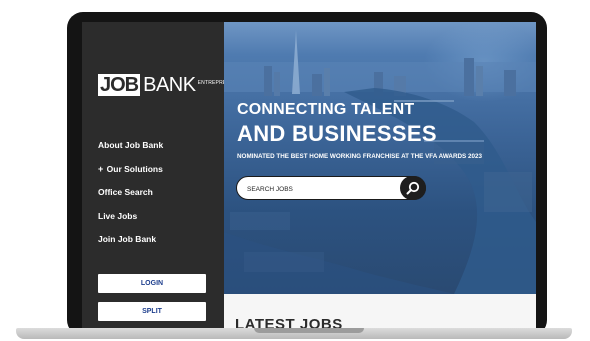 This screenshot has height=341, width=590. I want to click on latest-jobs-section: LATEST JOBS, so click(380, 311).